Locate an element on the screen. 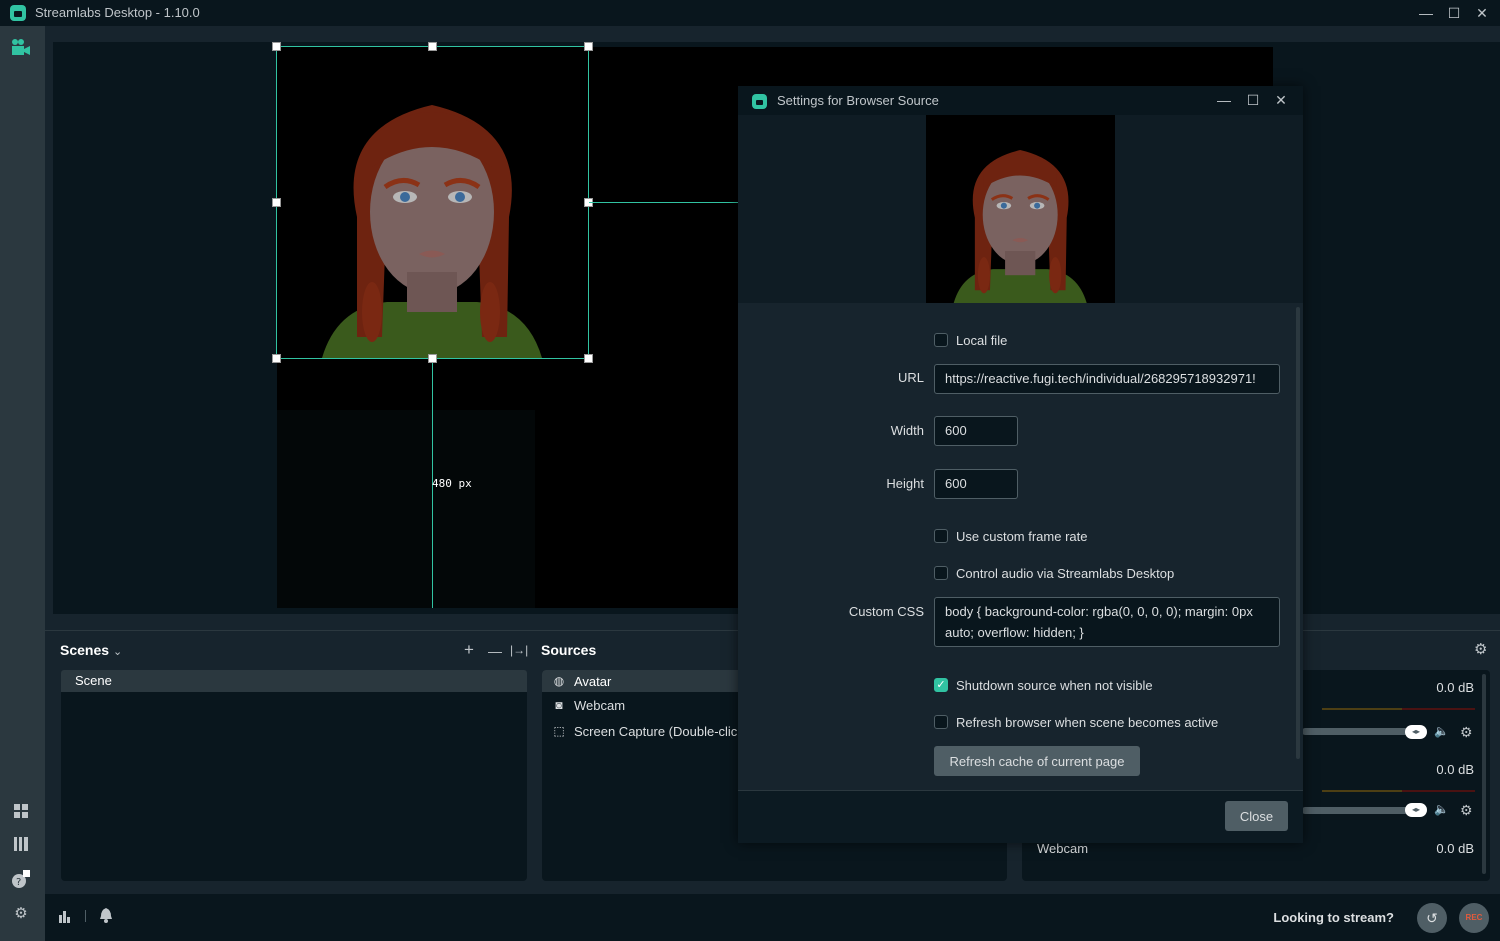  resize-handle-top-left is located at coordinates (276, 46).